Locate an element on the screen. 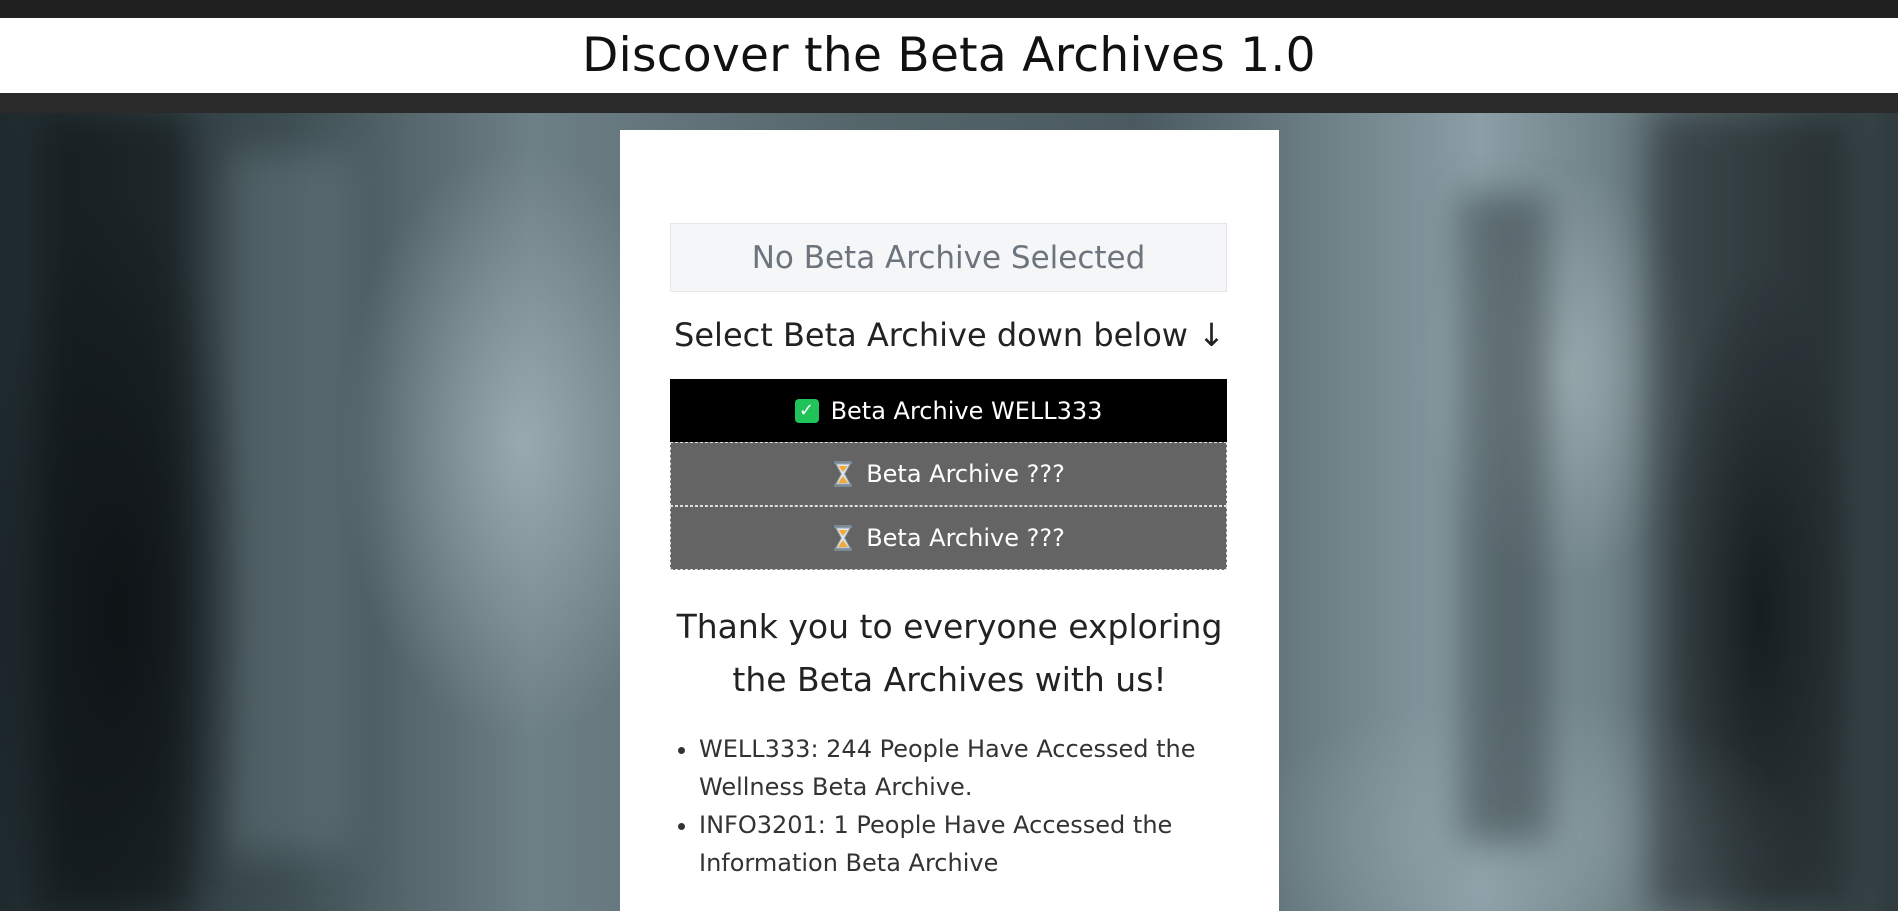 Image resolution: width=1898 pixels, height=911 pixels. page-header: Discover the Beta Archives 1.0 is located at coordinates (949, 55).